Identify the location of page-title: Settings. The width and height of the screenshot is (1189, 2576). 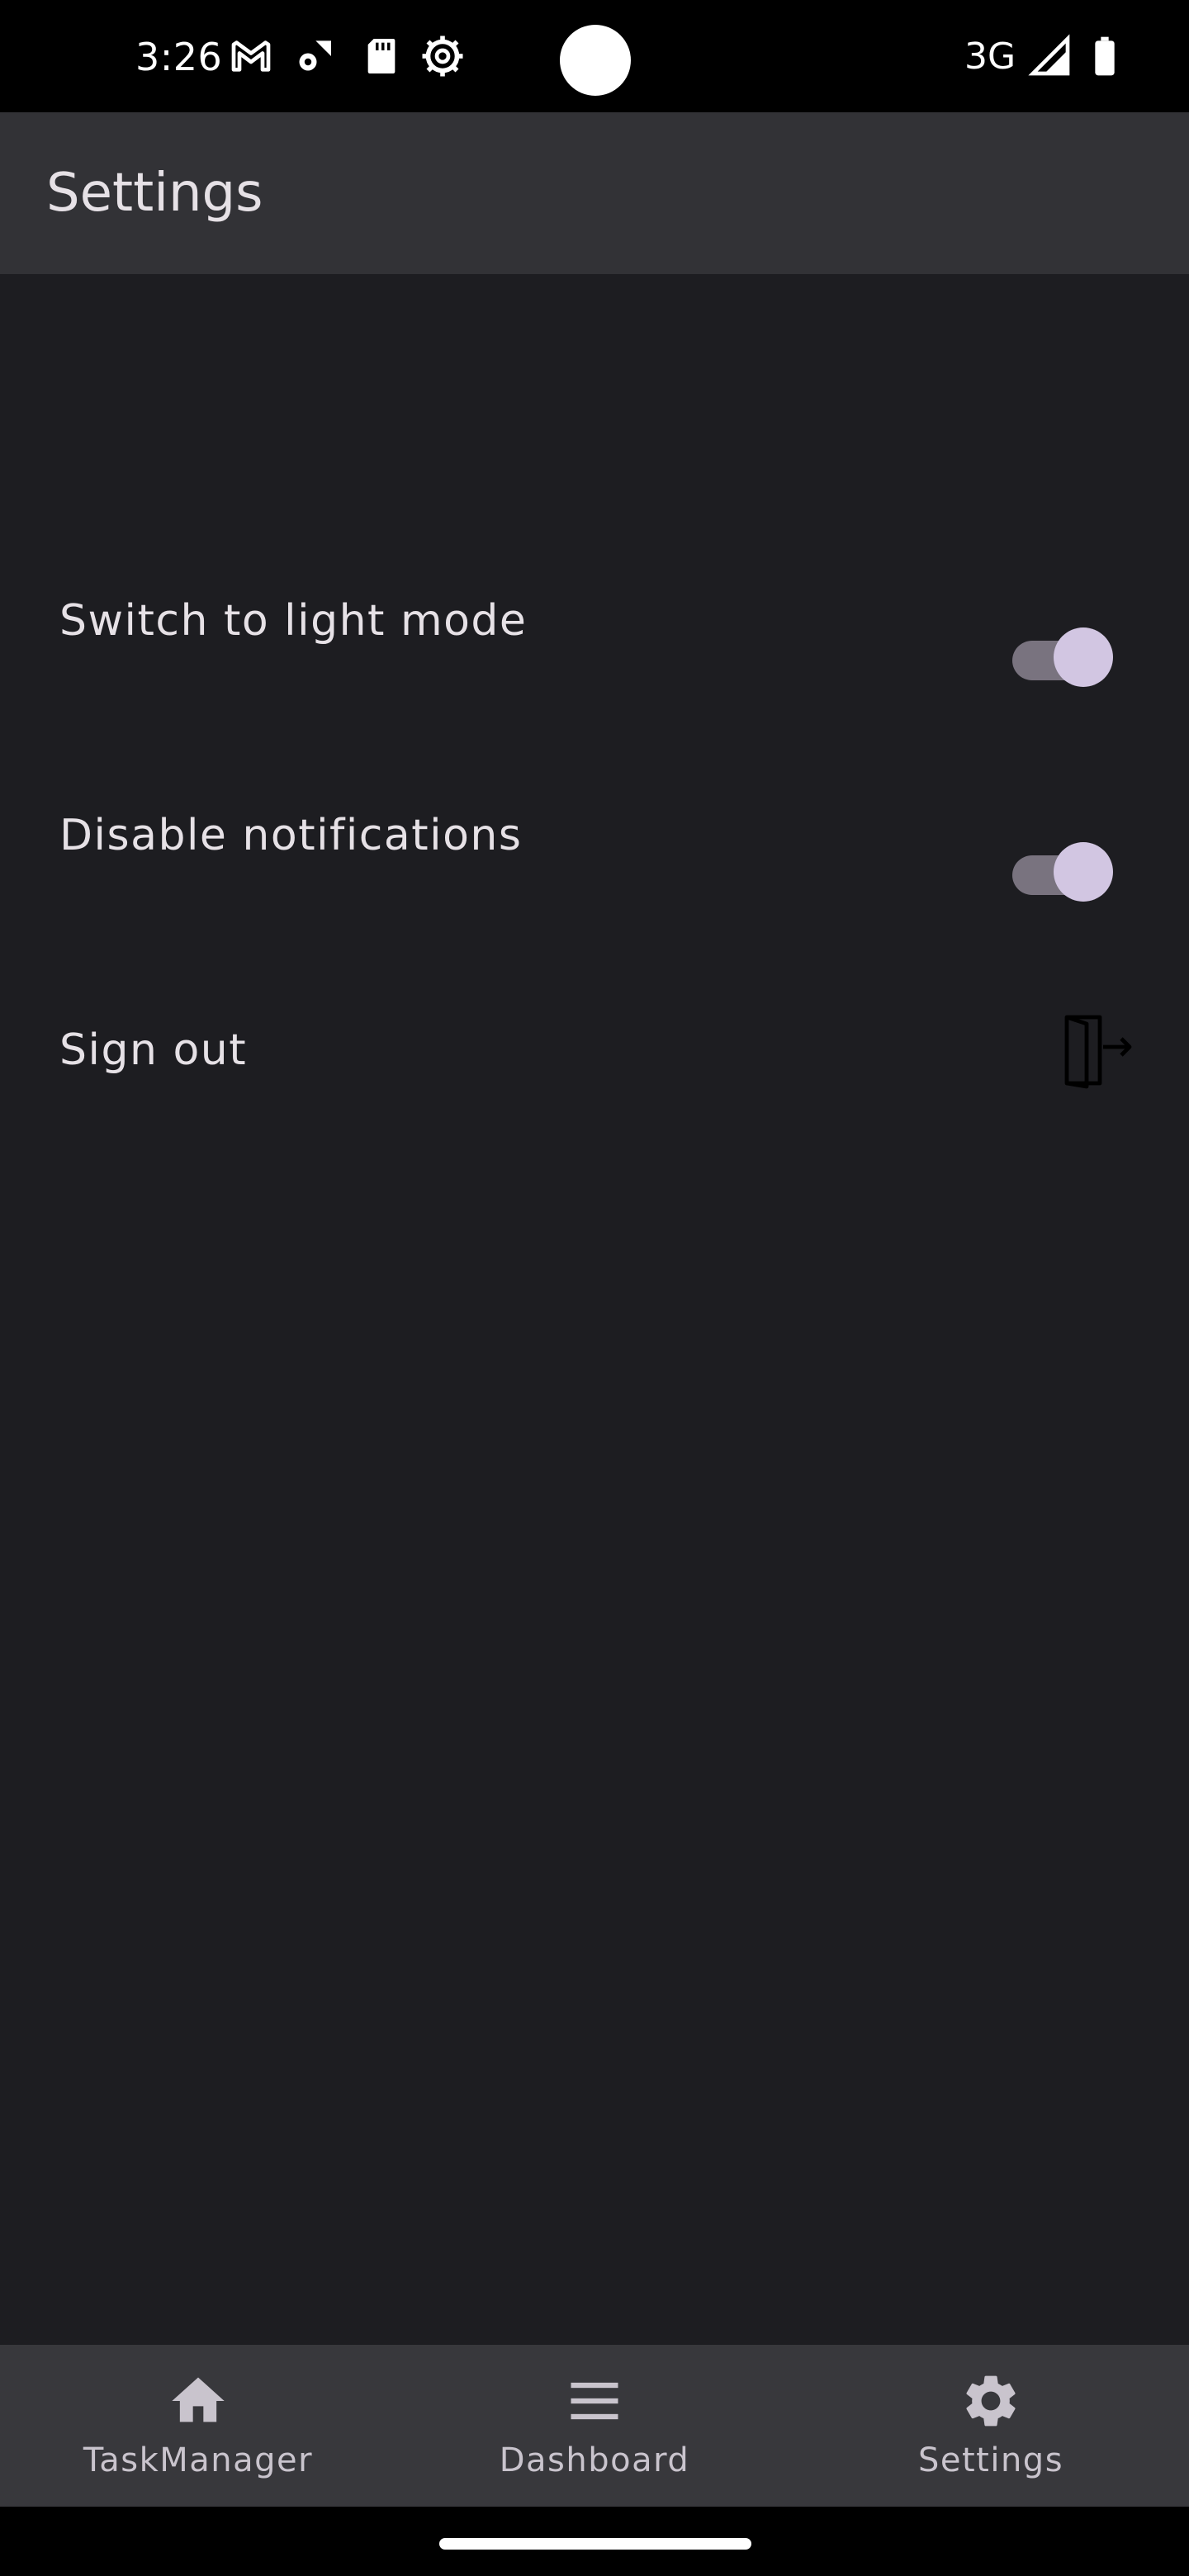
(154, 193).